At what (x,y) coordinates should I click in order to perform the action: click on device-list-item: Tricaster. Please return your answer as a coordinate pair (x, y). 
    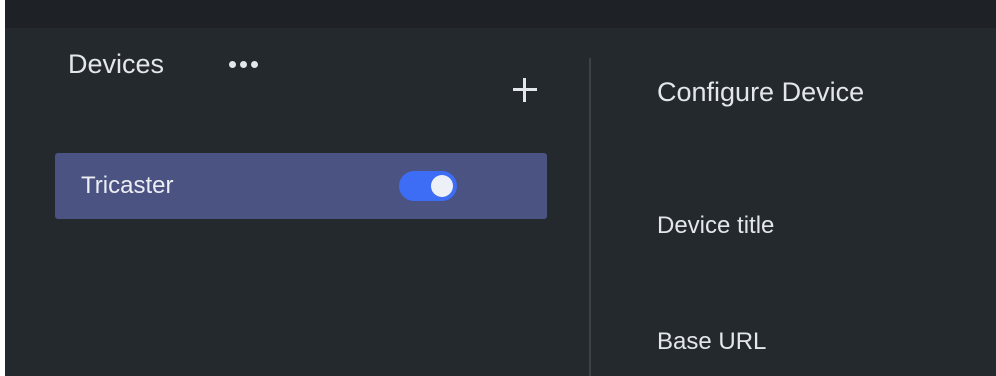
    Looking at the image, I should click on (301, 186).